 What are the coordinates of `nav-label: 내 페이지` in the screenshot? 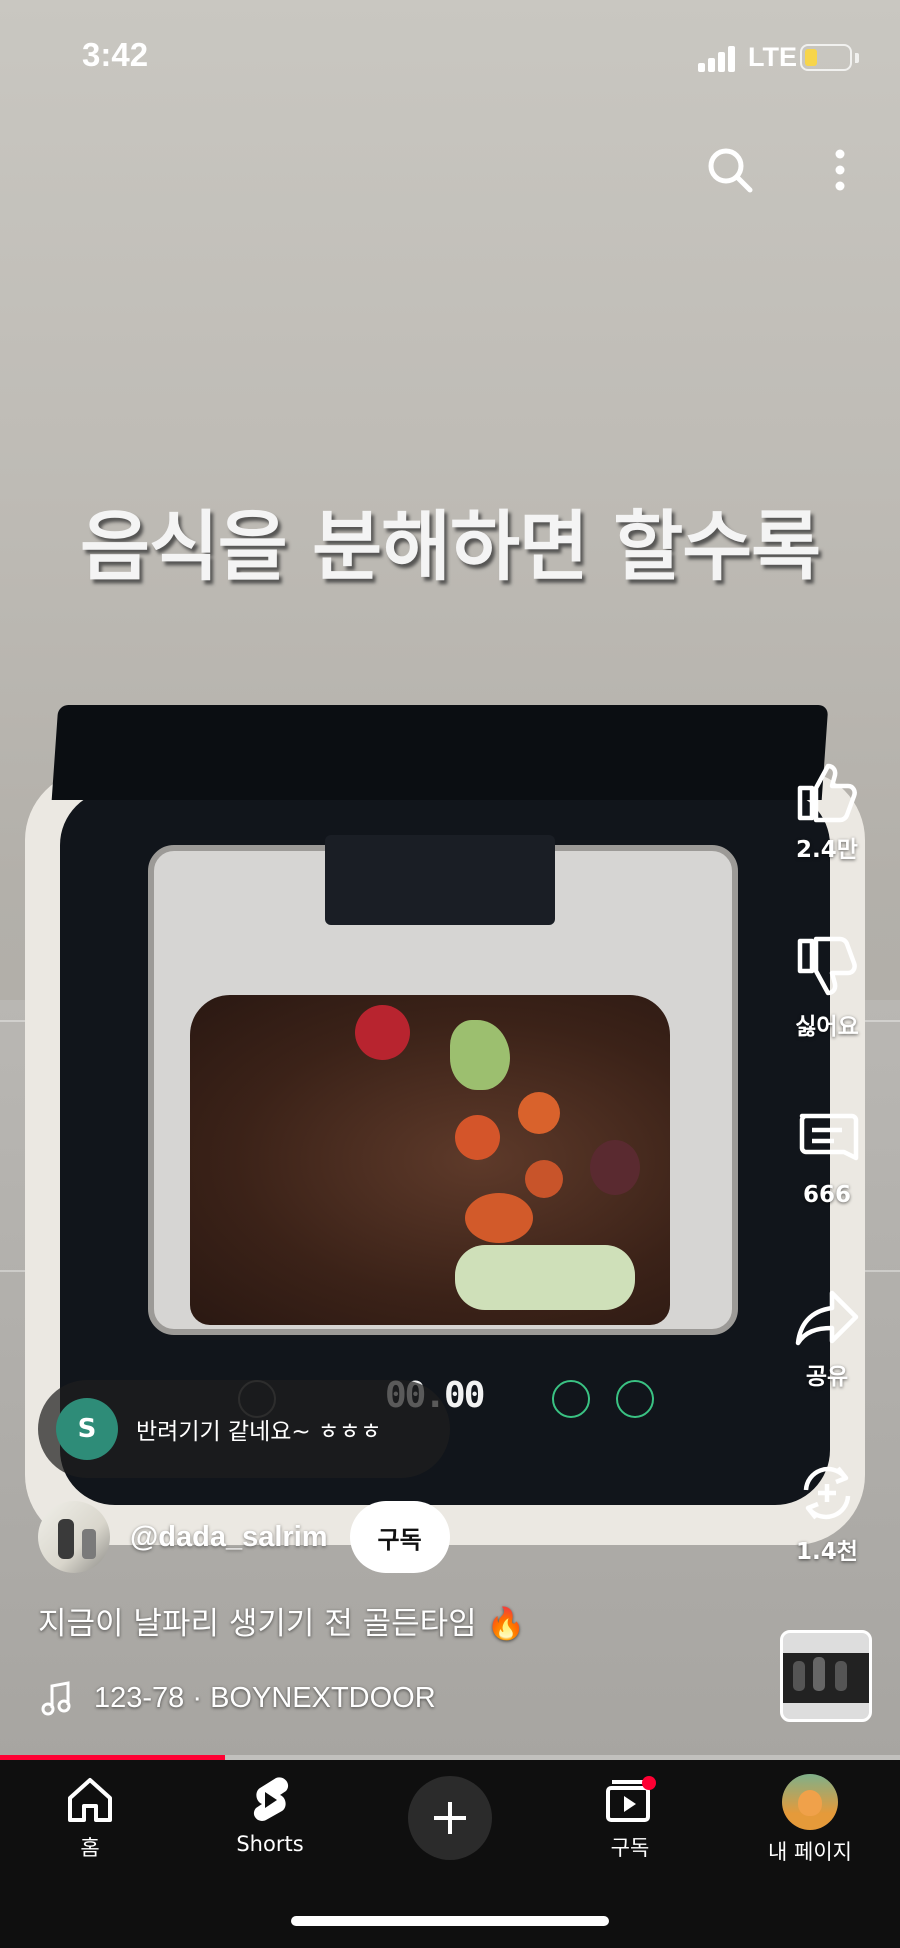 It's located at (810, 1852).